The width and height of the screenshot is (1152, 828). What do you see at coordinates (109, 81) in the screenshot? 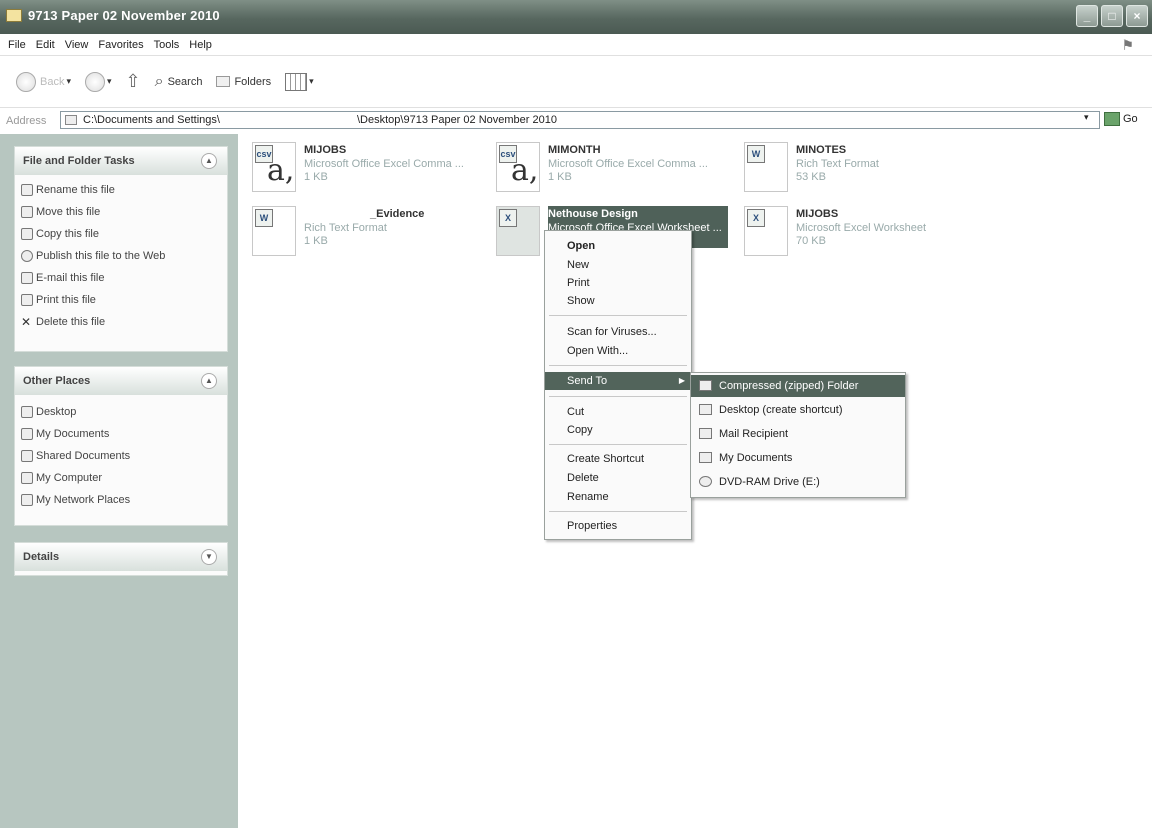
I see `chevron-down-icon: ▾` at bounding box center [109, 81].